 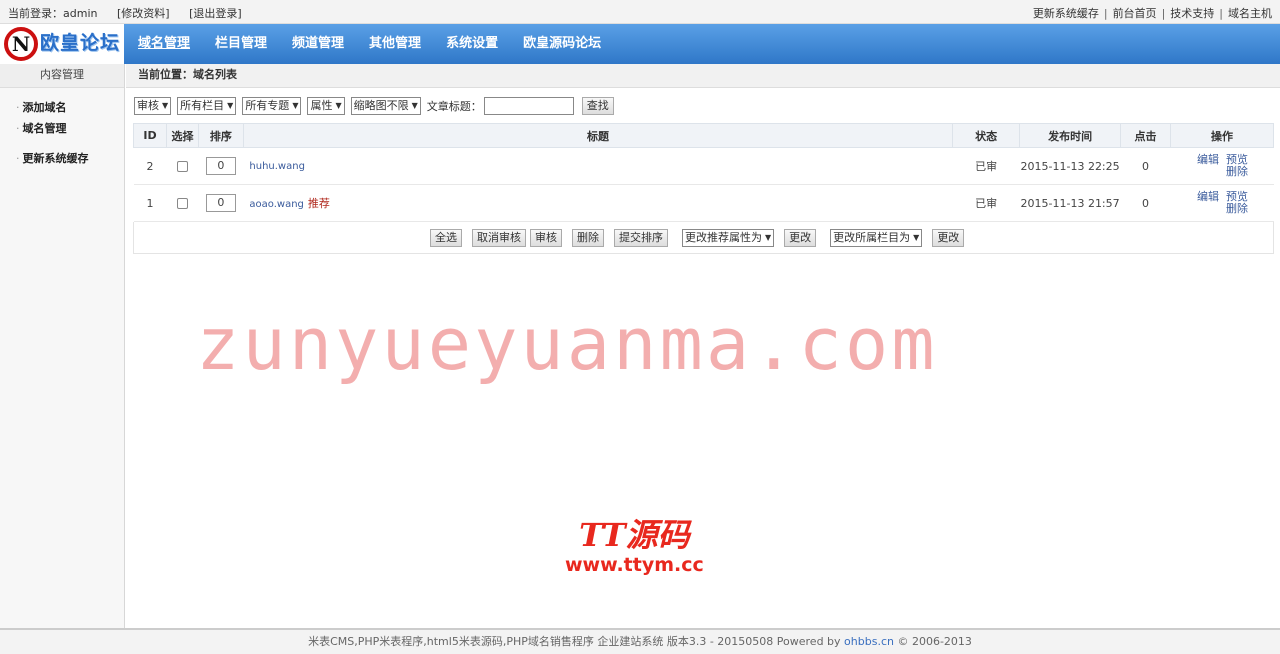 I want to click on review-button: 审核, so click(x=546, y=238).